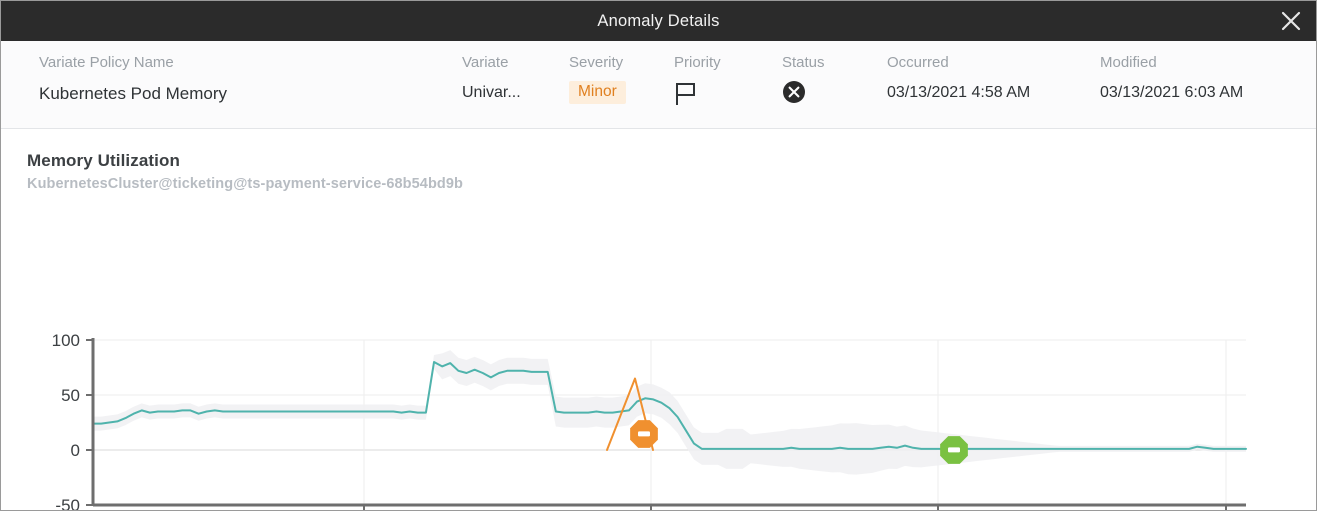  I want to click on status-closed-icon, so click(794, 94).